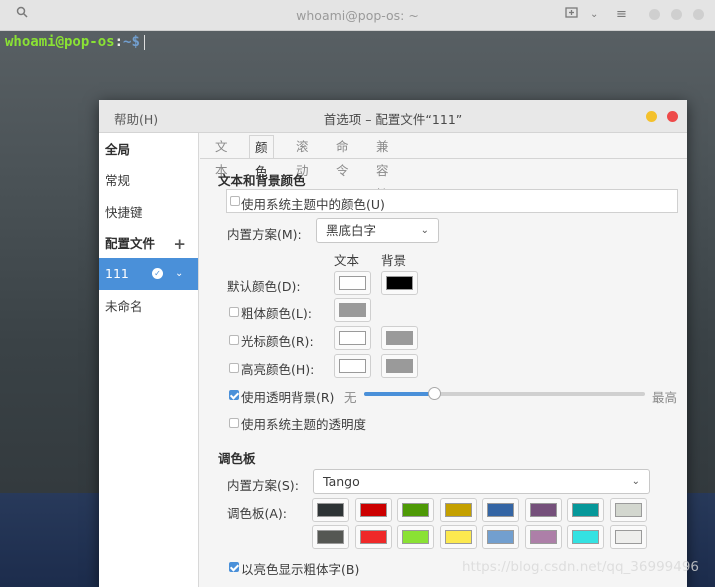  I want to click on default-text-color-button, so click(352, 283).